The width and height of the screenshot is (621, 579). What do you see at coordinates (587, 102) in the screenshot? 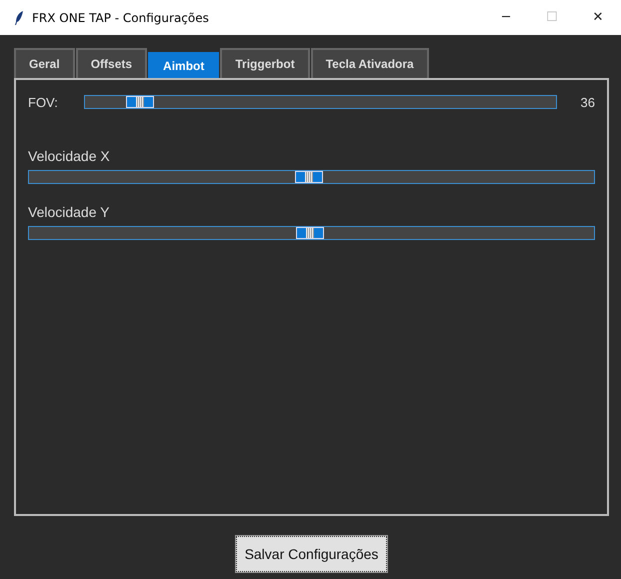
I see `fov-value: 36` at bounding box center [587, 102].